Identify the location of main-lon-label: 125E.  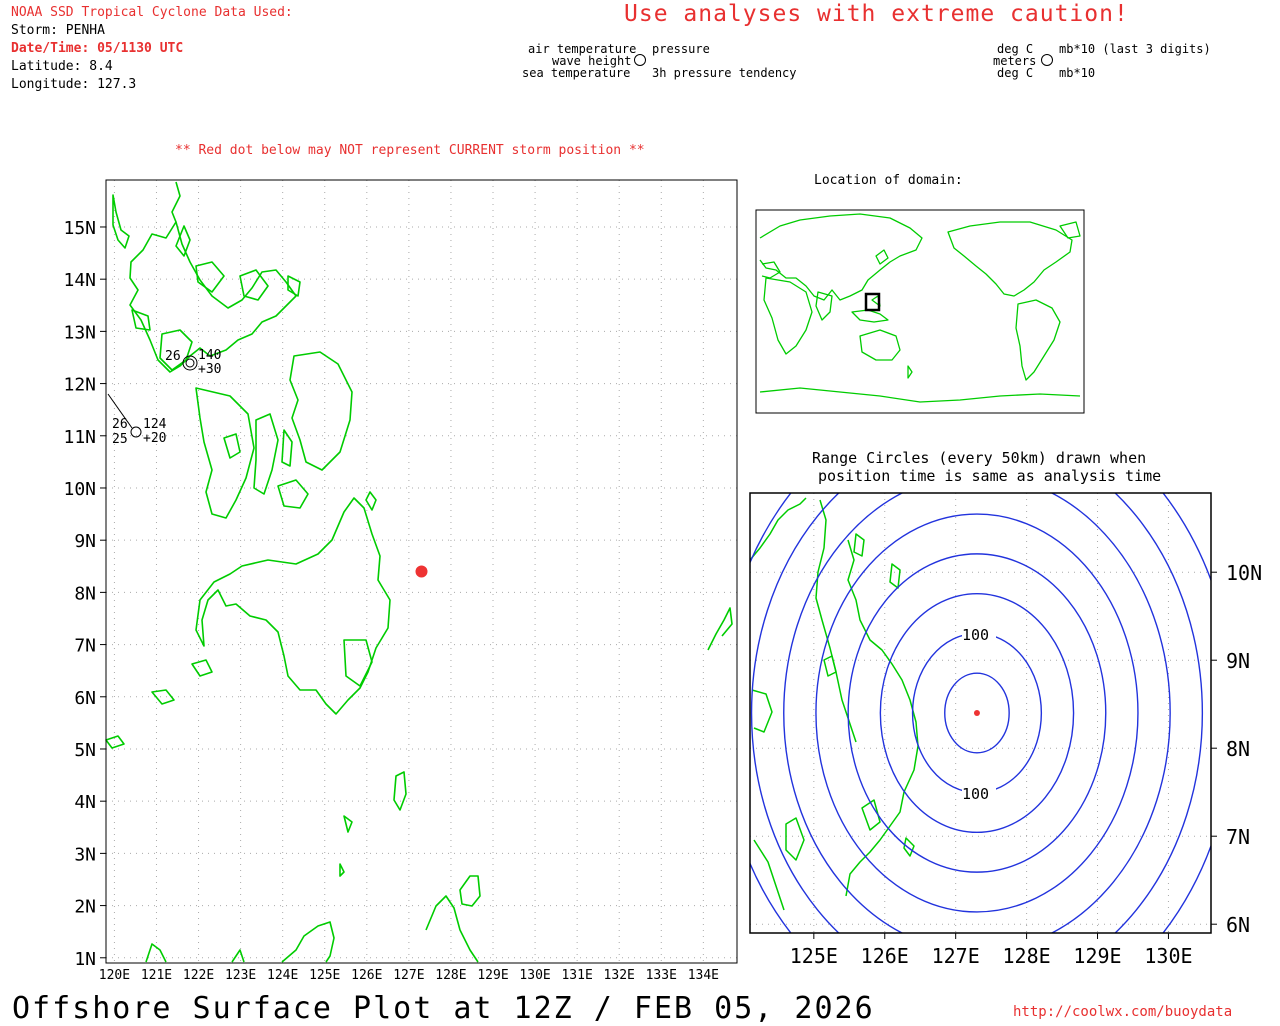
(324, 975).